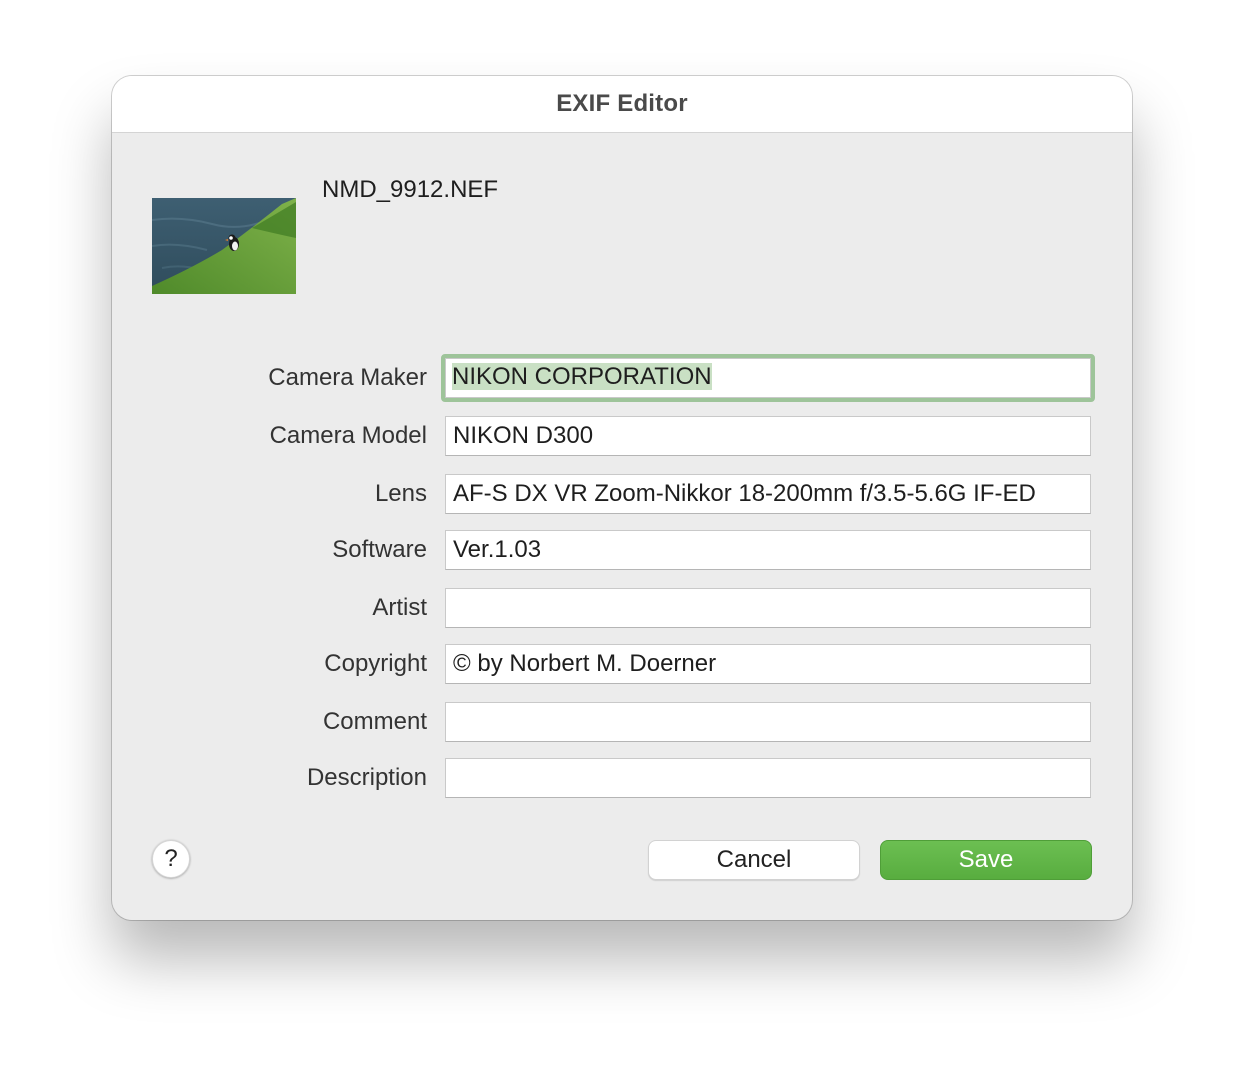 Image resolution: width=1244 pixels, height=1068 pixels. What do you see at coordinates (768, 778) in the screenshot?
I see `description-input` at bounding box center [768, 778].